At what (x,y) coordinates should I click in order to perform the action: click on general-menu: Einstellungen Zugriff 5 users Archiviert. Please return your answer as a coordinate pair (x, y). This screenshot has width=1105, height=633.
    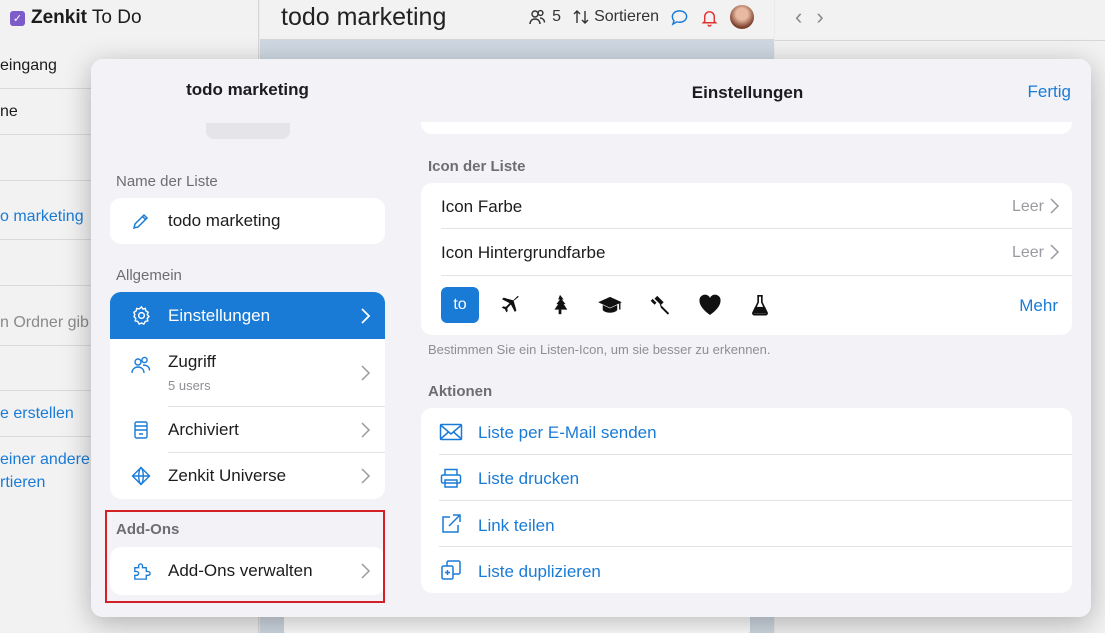
    Looking at the image, I should click on (247, 395).